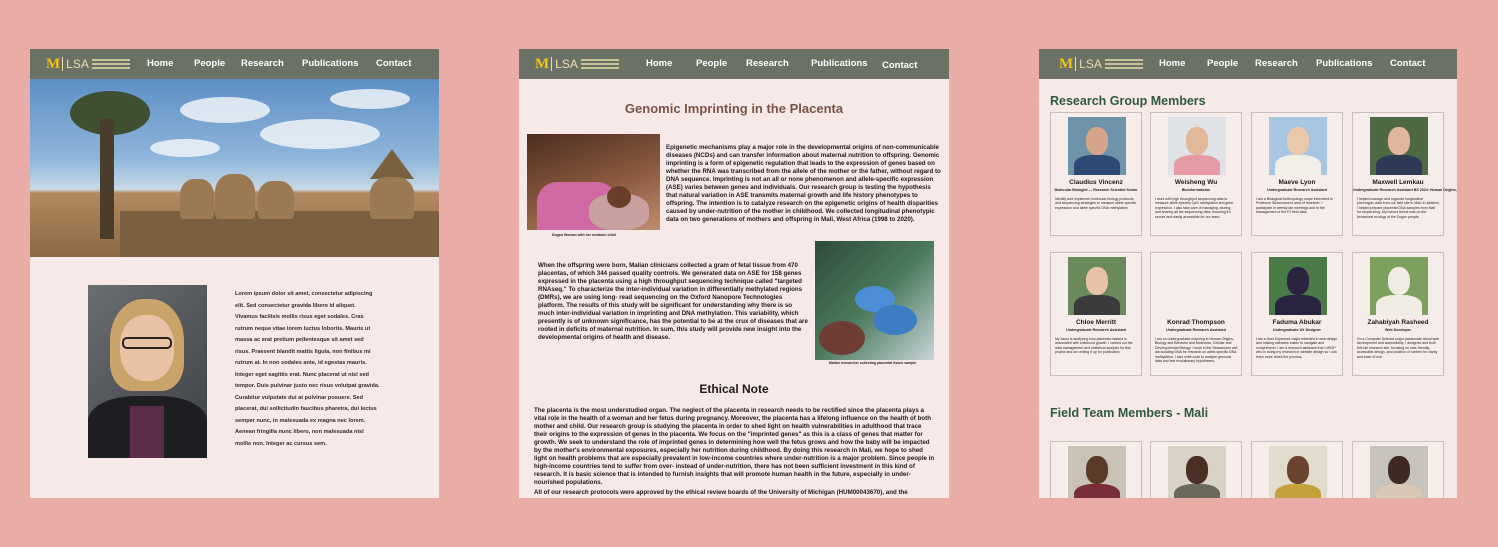  What do you see at coordinates (1129, 413) in the screenshot?
I see `field-team-heading: Field Team Members - Mali` at bounding box center [1129, 413].